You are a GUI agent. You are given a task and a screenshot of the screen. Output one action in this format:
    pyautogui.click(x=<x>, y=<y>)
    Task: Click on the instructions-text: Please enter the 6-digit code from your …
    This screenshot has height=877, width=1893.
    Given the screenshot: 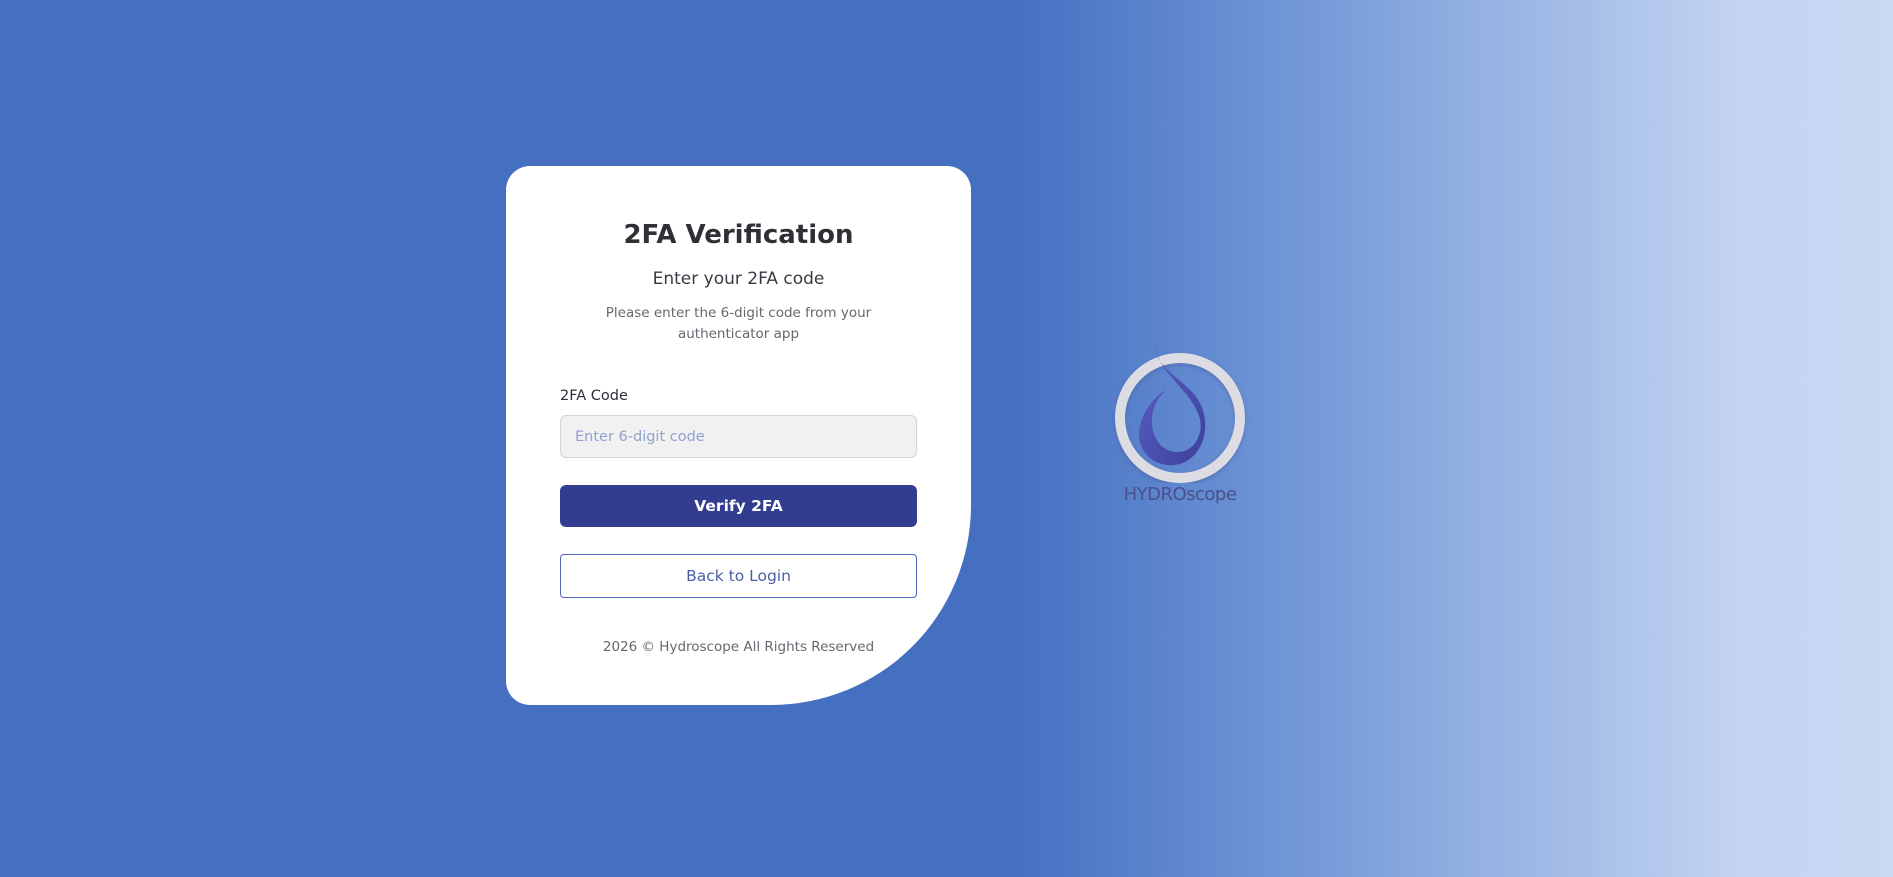 What is the action you would take?
    pyautogui.click(x=738, y=323)
    